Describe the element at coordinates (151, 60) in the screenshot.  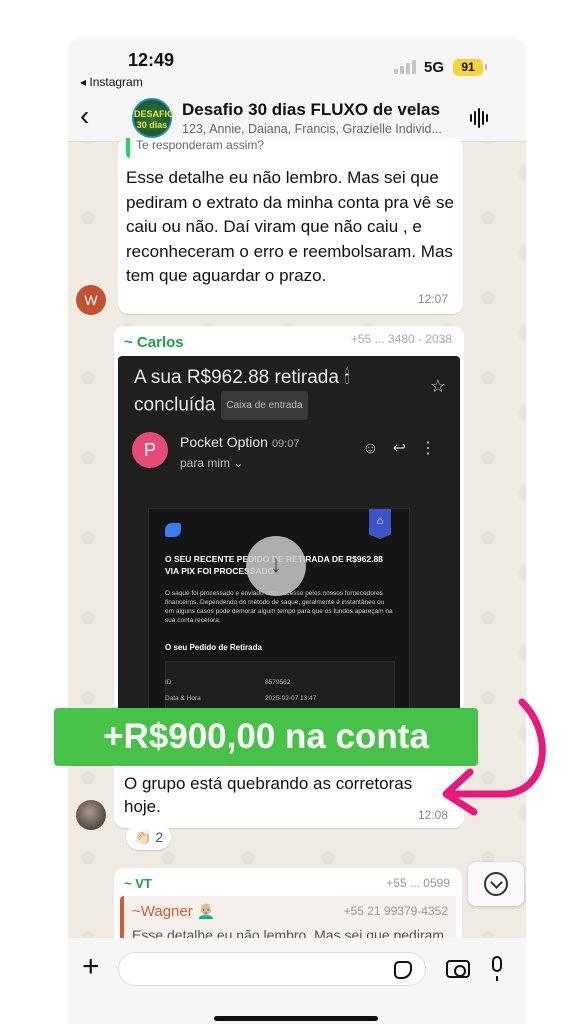
I see `status-time: 12:49` at that location.